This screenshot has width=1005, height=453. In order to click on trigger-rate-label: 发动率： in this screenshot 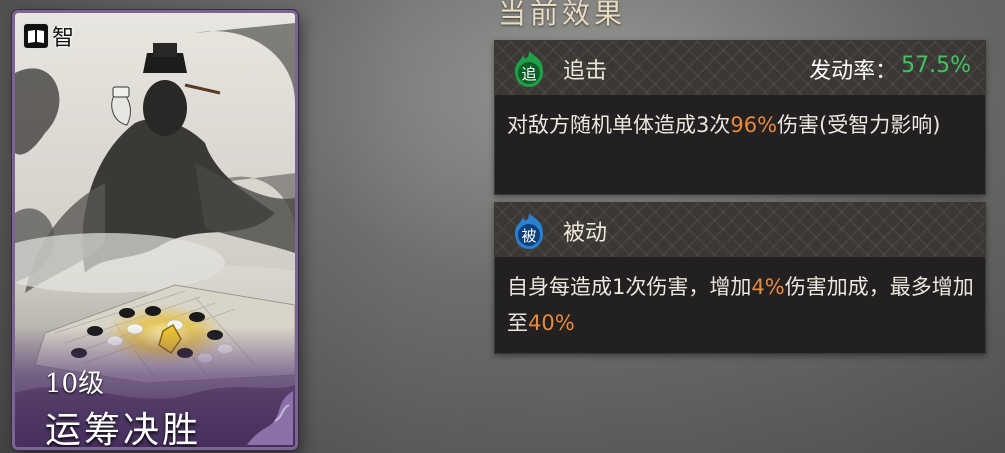, I will do `click(853, 71)`.